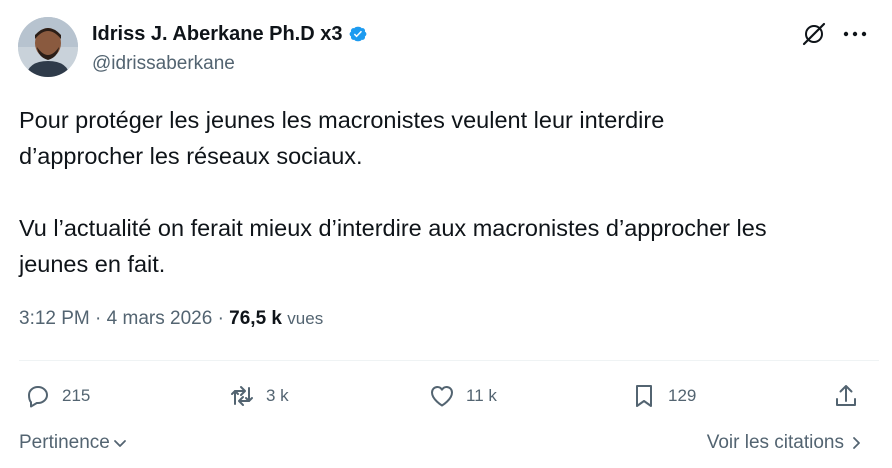 Image resolution: width=892 pixels, height=468 pixels. What do you see at coordinates (663, 396) in the screenshot?
I see `bookmark-button: 129` at bounding box center [663, 396].